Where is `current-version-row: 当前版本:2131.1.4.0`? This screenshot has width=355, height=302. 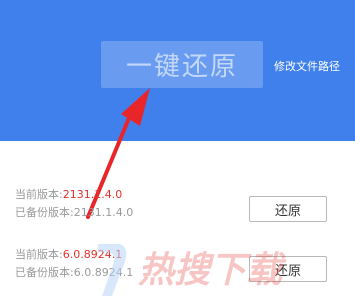
current-version-row: 当前版本:2131.1.4.0 is located at coordinates (74, 195).